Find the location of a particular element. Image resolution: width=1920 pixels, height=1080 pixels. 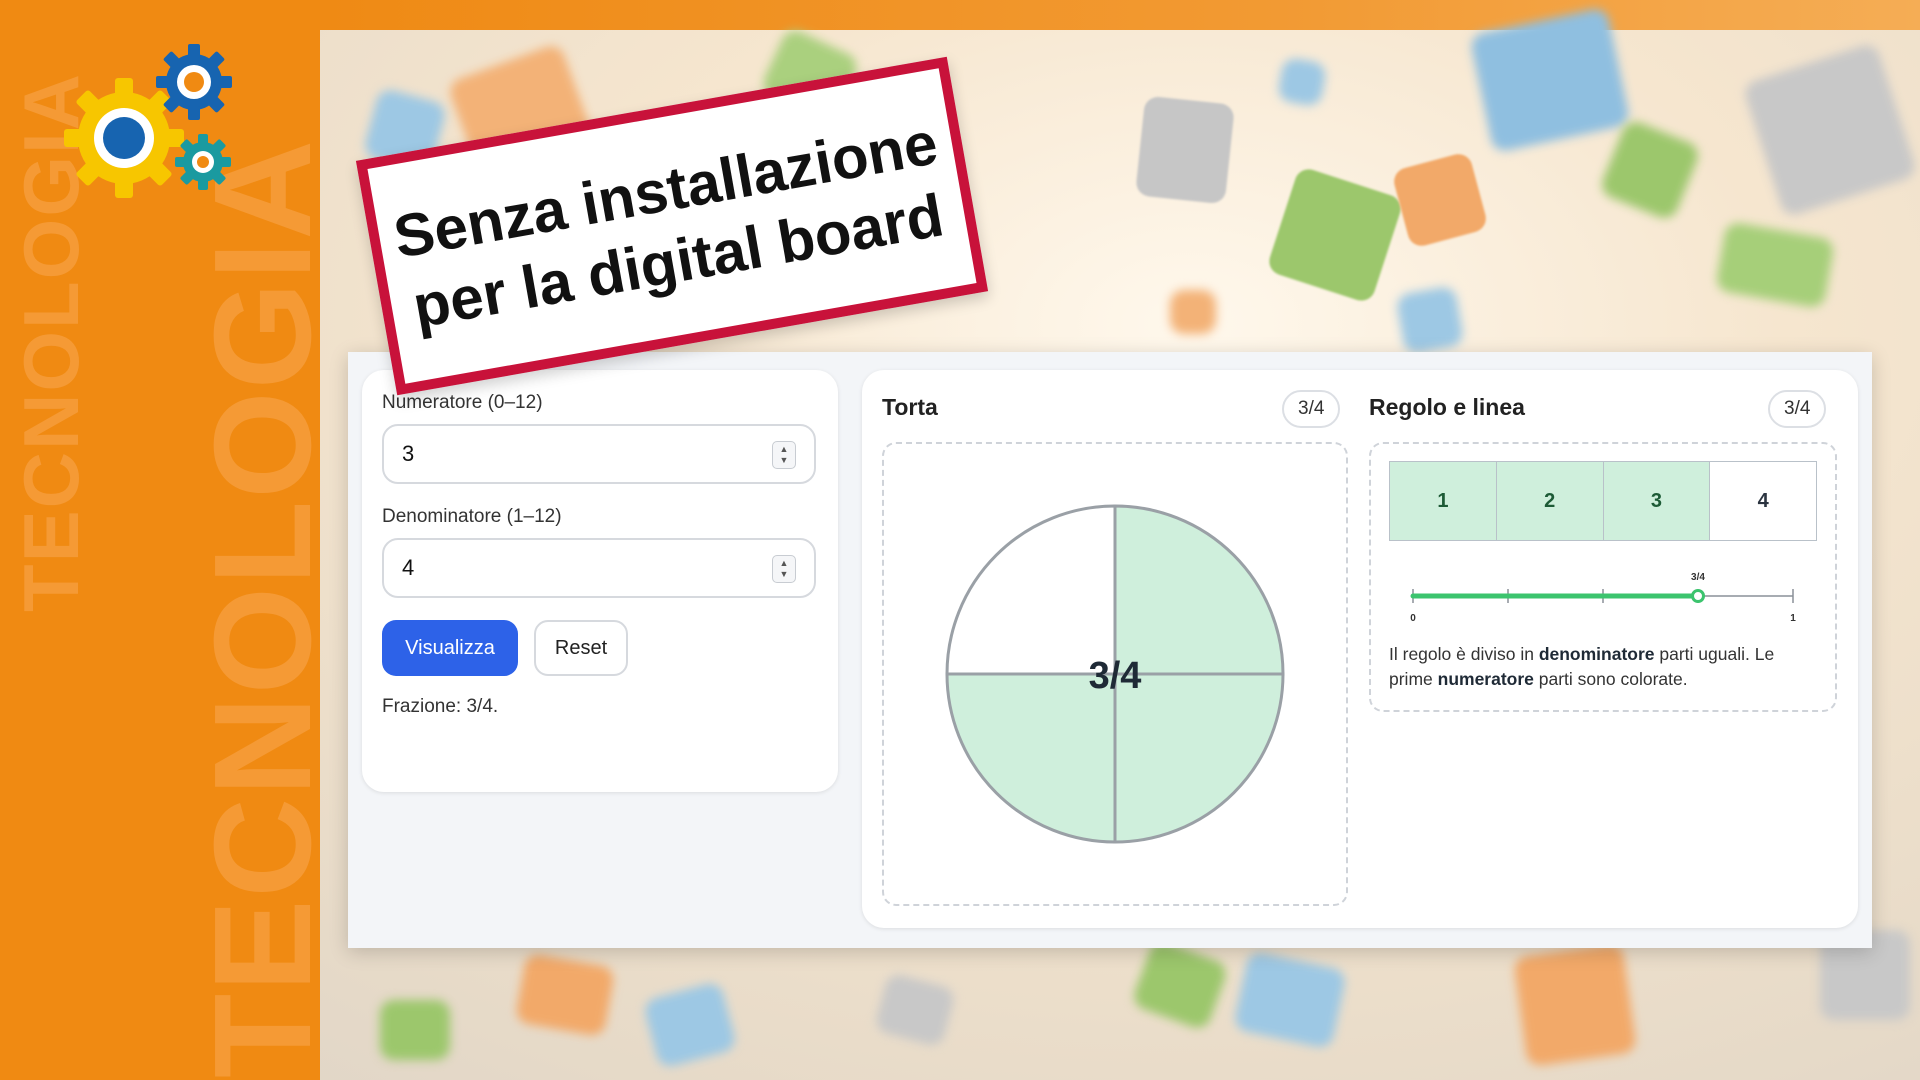

promo-banner: Senza installazione per la digital board is located at coordinates (672, 226).